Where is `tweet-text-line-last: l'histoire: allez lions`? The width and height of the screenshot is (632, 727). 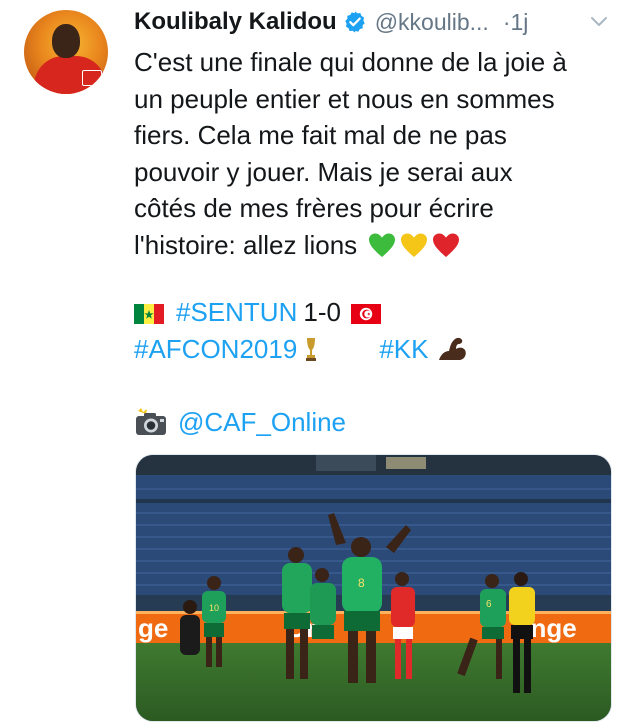
tweet-text-line-last: l'histoire: allez lions is located at coordinates (374, 245).